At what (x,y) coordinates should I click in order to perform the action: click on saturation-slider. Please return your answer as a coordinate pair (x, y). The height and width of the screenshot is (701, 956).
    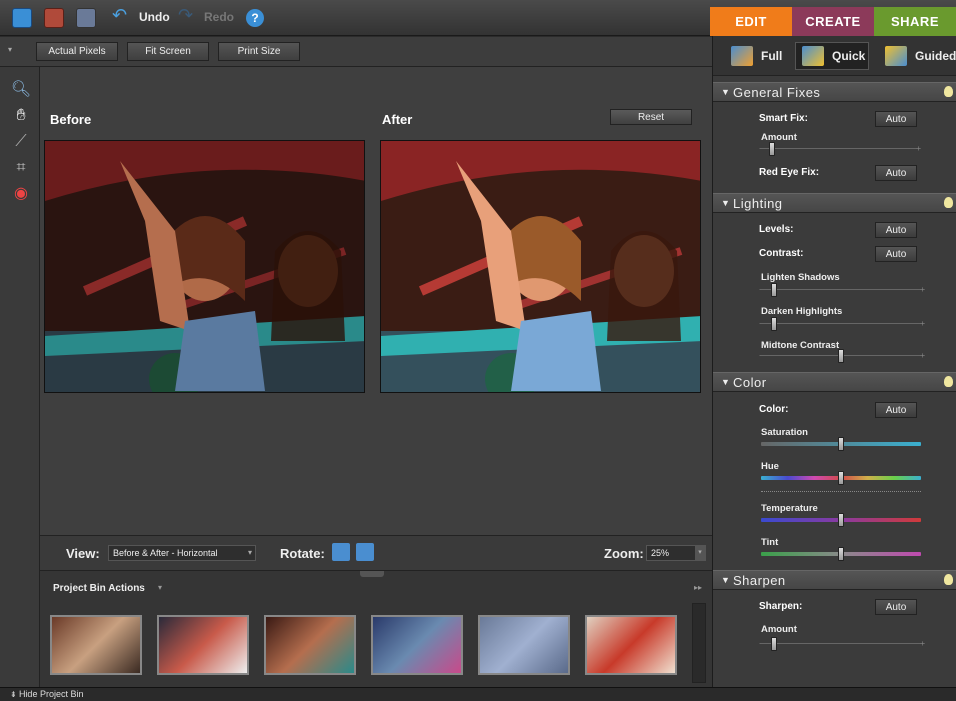
    Looking at the image, I should click on (841, 444).